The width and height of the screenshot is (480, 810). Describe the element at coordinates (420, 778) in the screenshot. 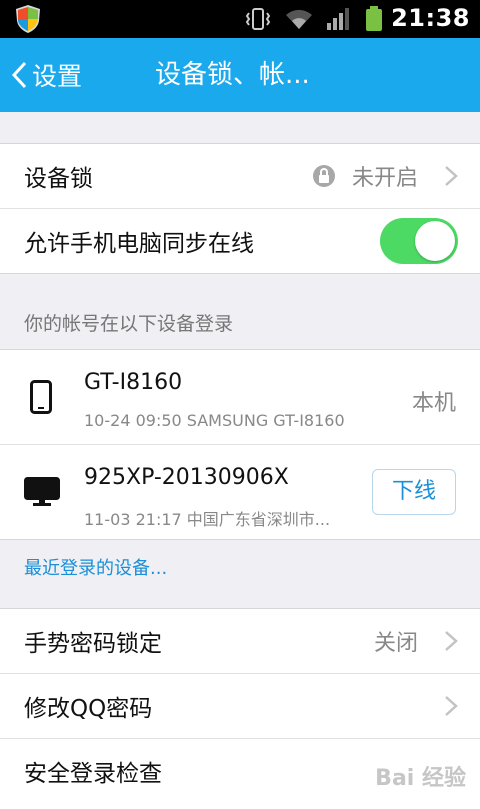

I see `watermark: Bai 经验` at that location.